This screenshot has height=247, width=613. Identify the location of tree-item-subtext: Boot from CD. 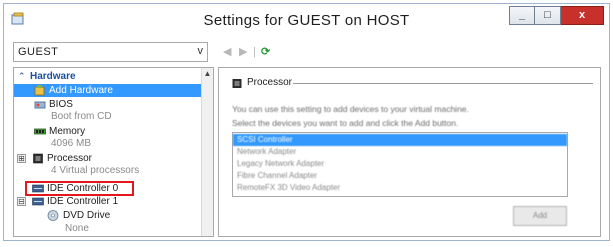
(81, 116).